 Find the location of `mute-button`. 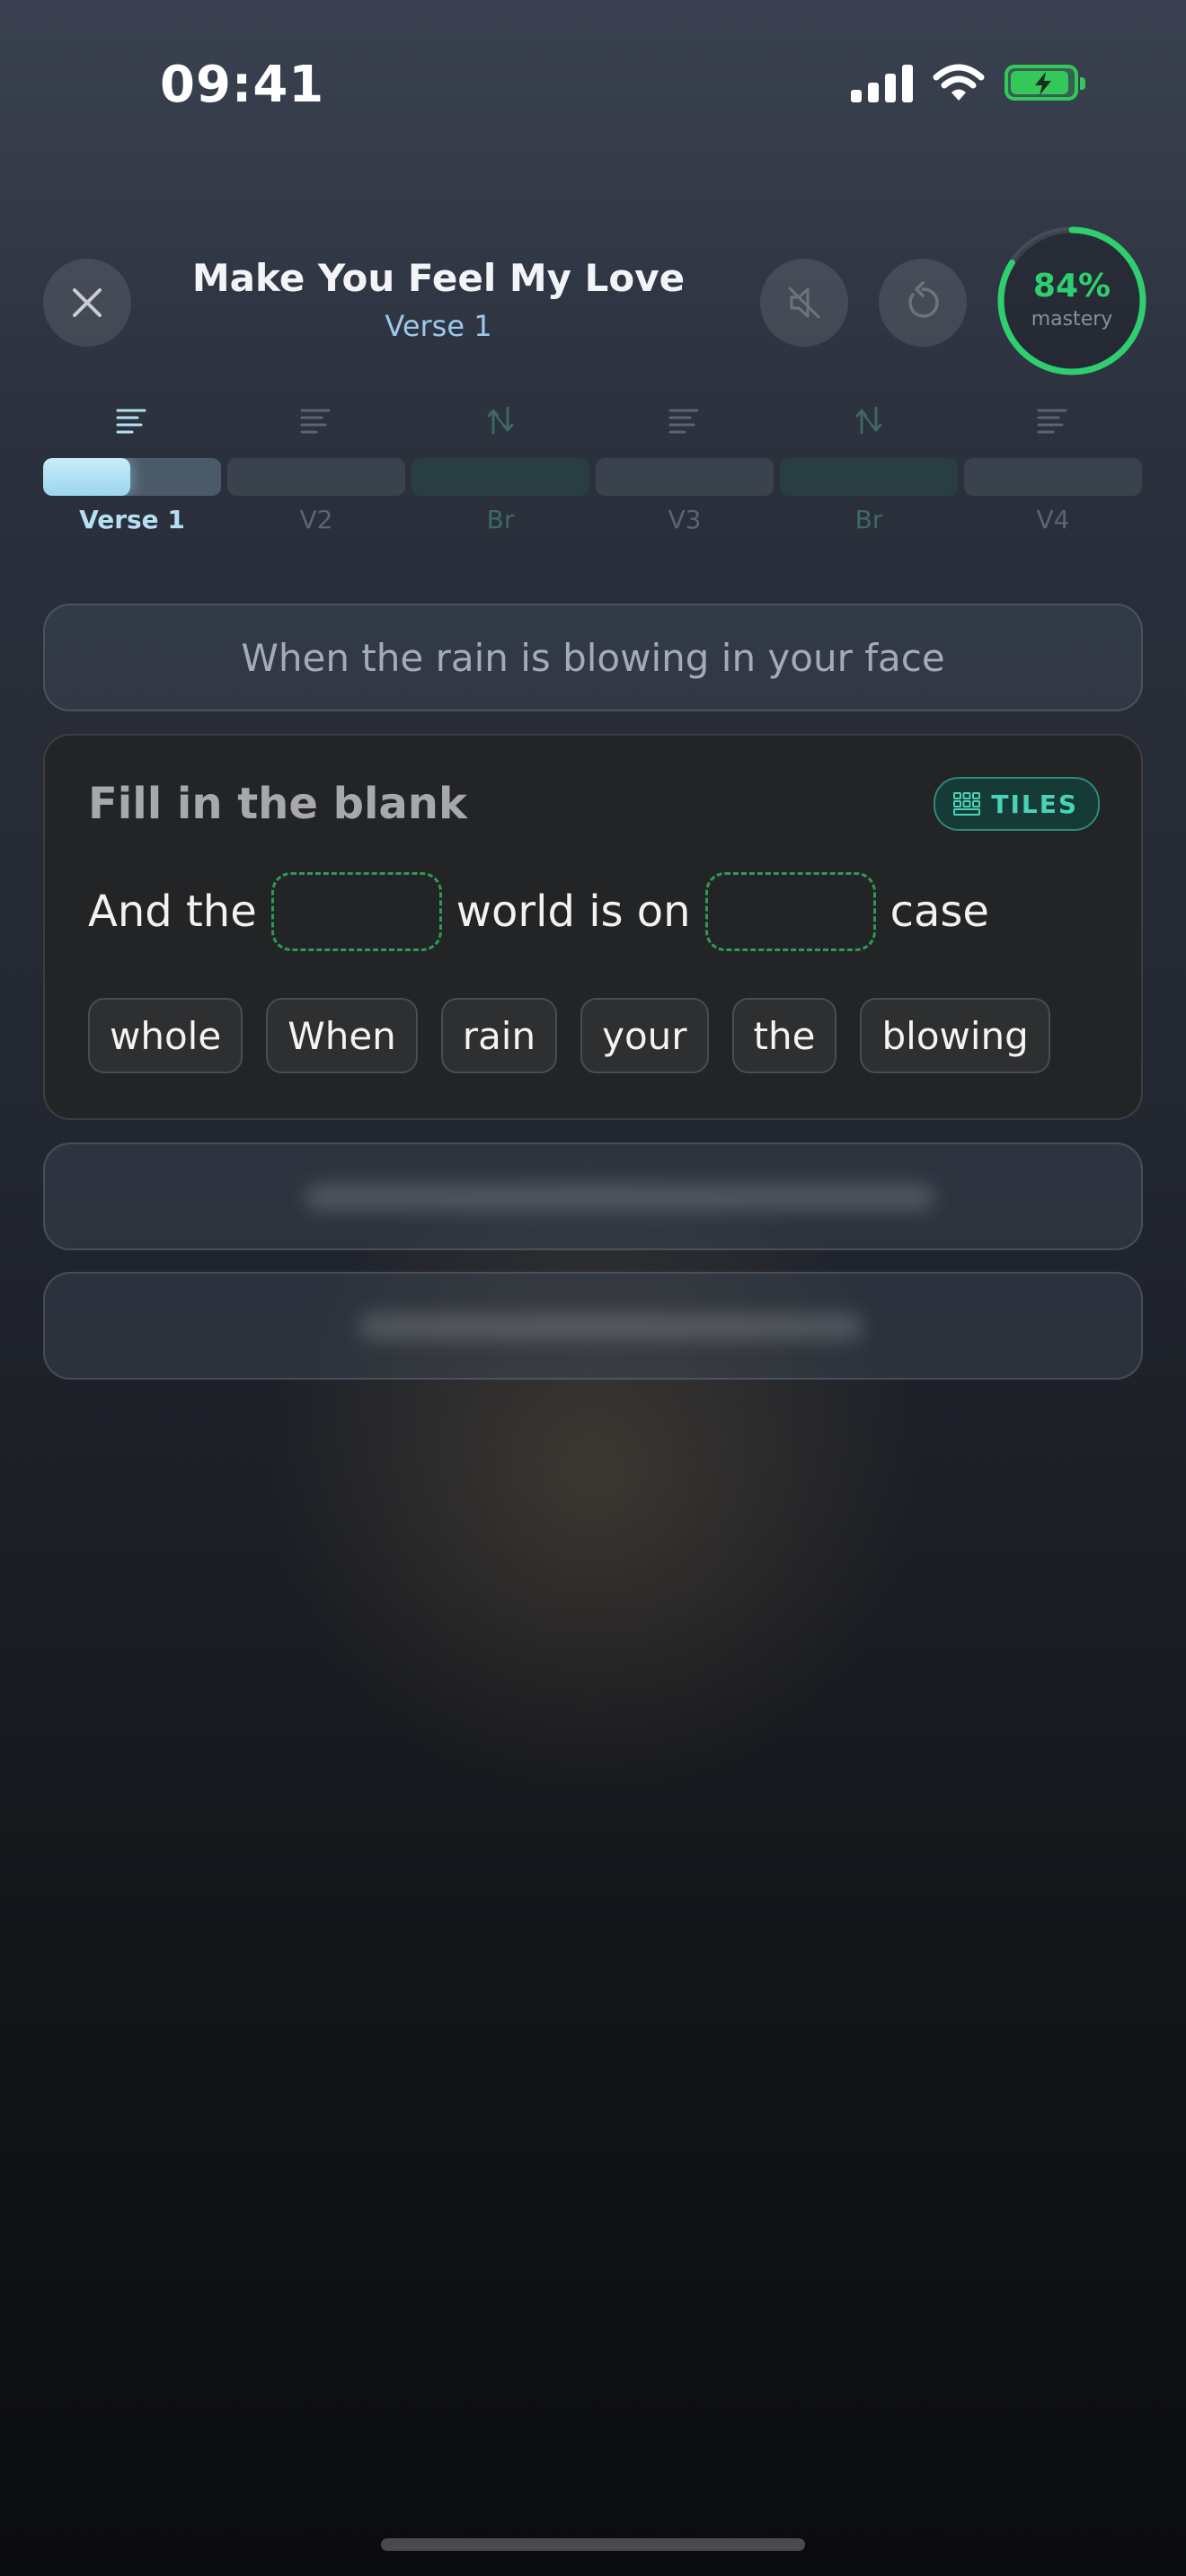

mute-button is located at coordinates (804, 303).